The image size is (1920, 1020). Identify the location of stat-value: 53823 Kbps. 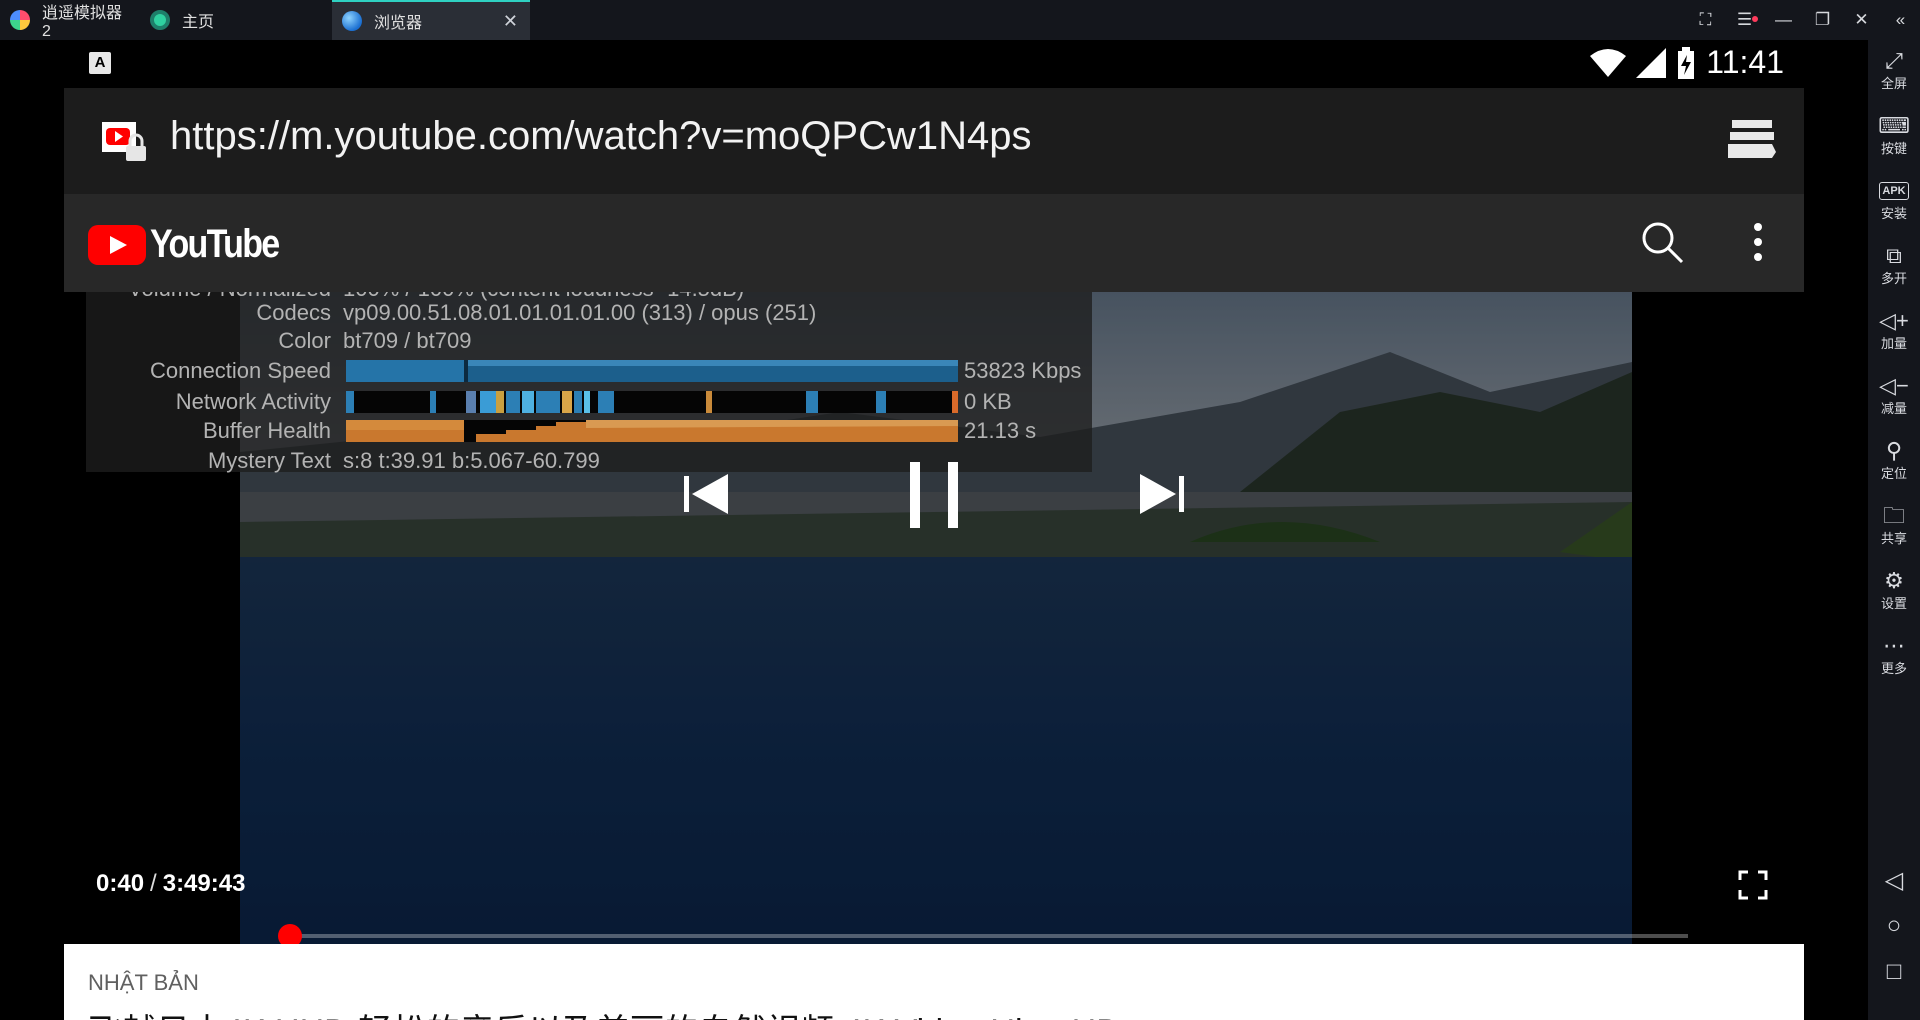
(1023, 370).